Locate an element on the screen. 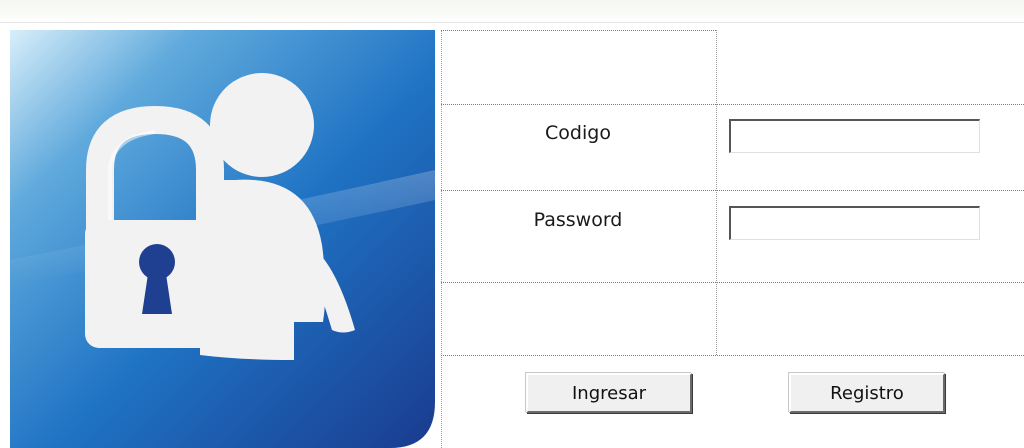 This screenshot has height=448, width=1024. password-label: Password is located at coordinates (578, 220).